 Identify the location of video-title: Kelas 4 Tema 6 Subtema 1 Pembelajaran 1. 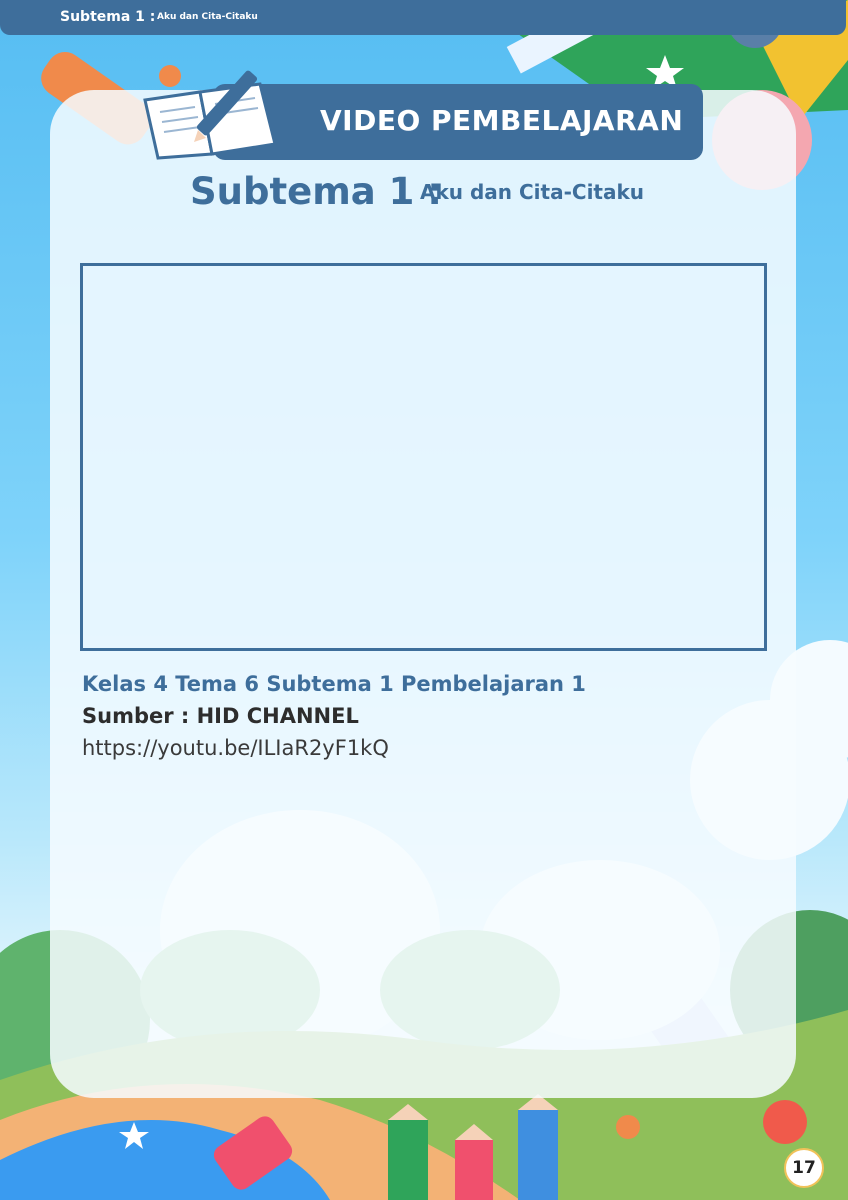
(334, 684).